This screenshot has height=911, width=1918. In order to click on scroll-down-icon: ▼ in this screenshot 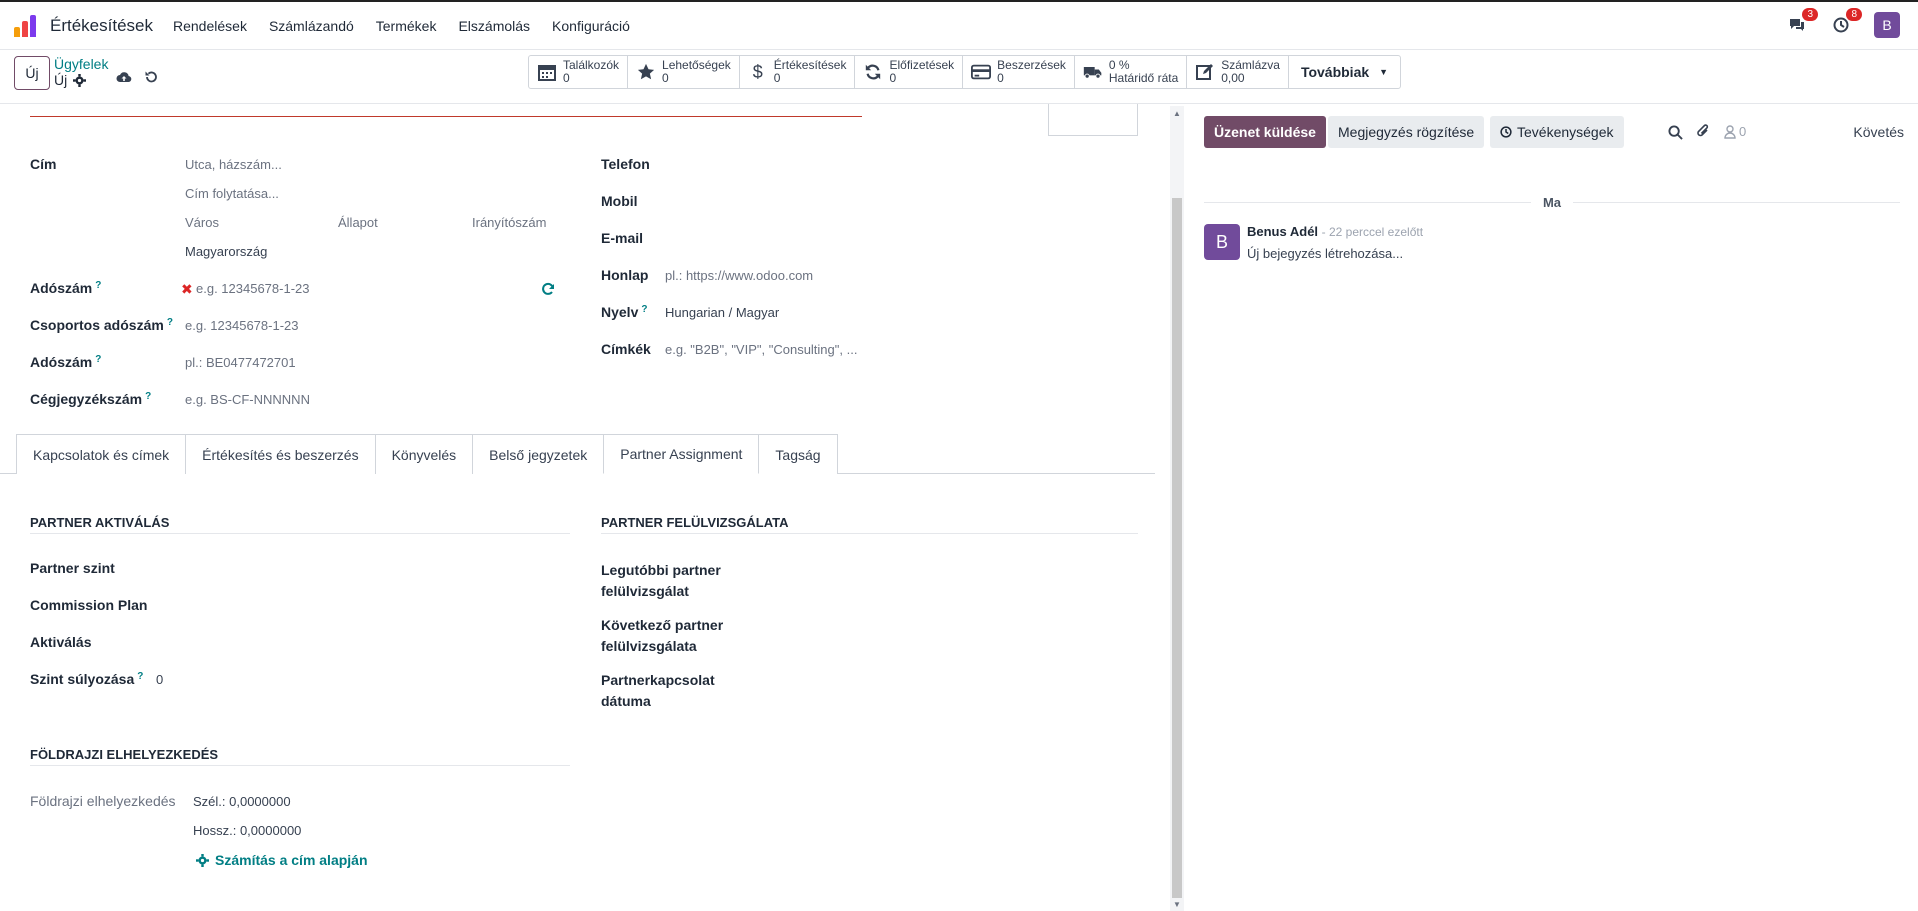, I will do `click(1177, 904)`.